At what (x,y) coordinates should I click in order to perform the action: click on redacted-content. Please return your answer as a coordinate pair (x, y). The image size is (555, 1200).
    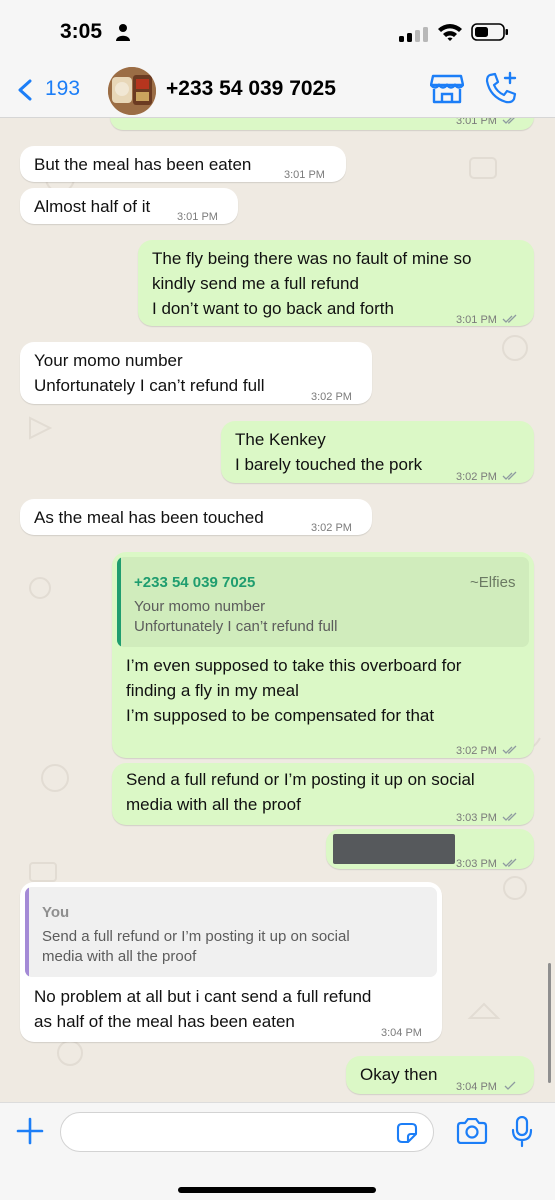
    Looking at the image, I should click on (394, 849).